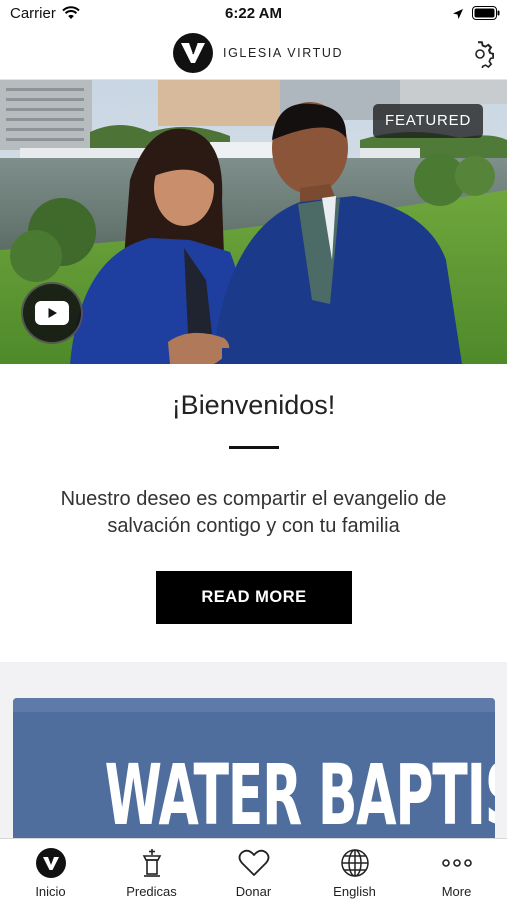 The image size is (507, 901). I want to click on brand: IGLESIA VIRTUD, so click(258, 53).